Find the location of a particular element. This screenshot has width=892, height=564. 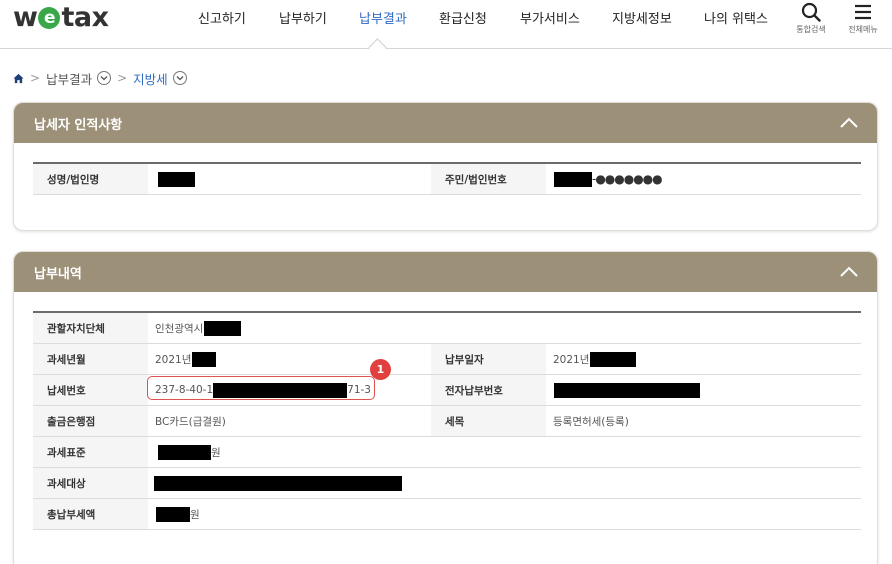

payment-panel-header: 납부내역 is located at coordinates (445, 272).